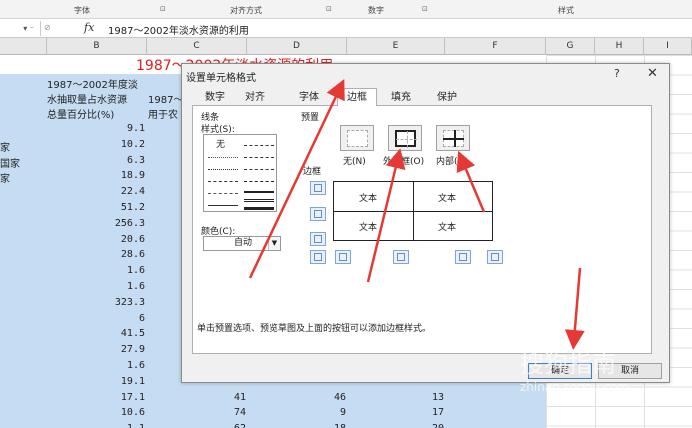  What do you see at coordinates (135, 365) in the screenshot?
I see `cell-b: 1.6` at bounding box center [135, 365].